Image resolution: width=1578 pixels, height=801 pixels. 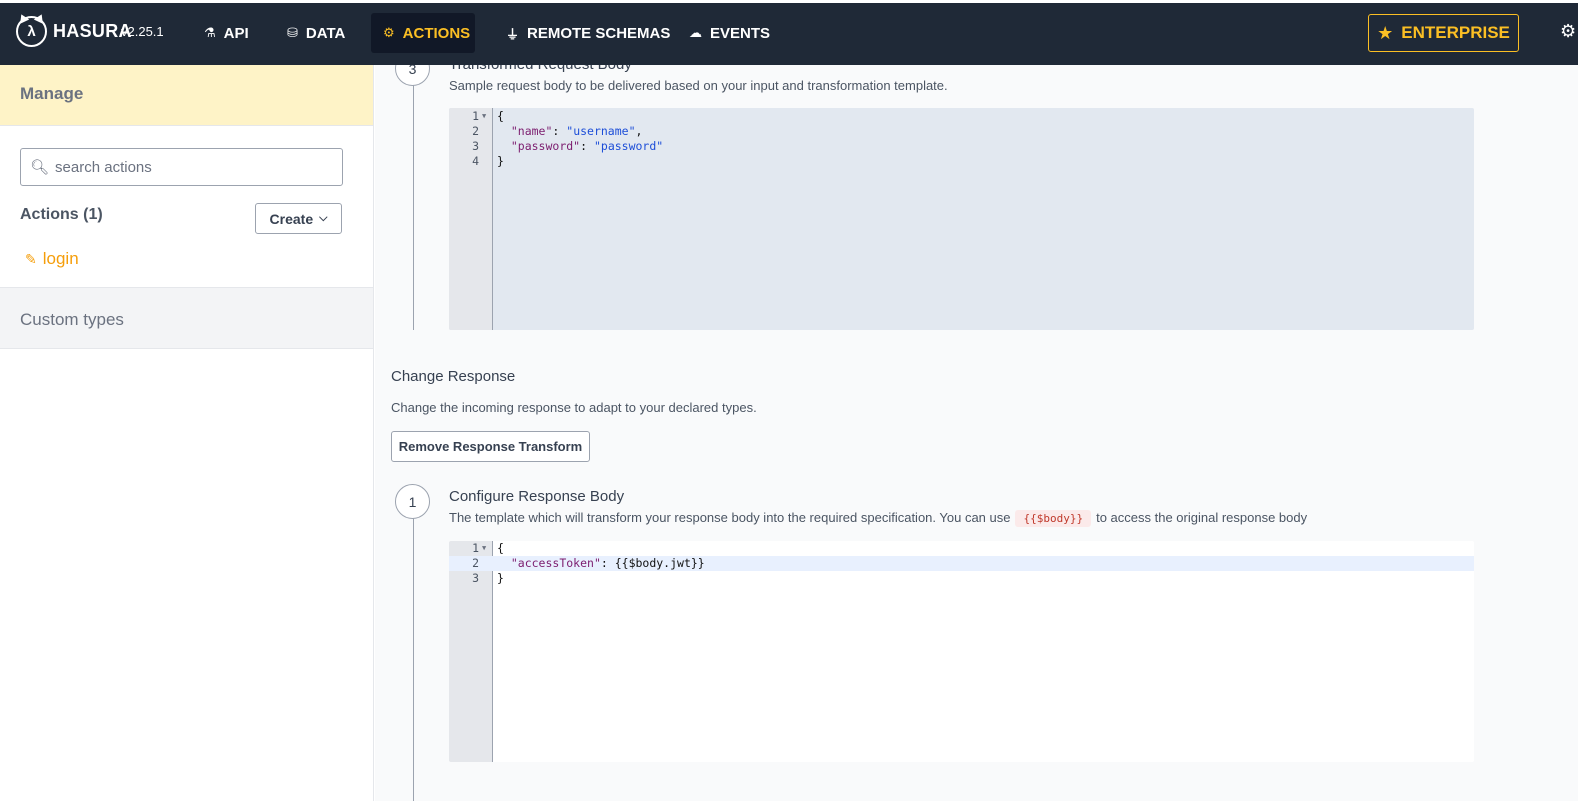 What do you see at coordinates (599, 33) in the screenshot?
I see `nav-tab-remote-schemas-label: REMOTE SCHEMAS` at bounding box center [599, 33].